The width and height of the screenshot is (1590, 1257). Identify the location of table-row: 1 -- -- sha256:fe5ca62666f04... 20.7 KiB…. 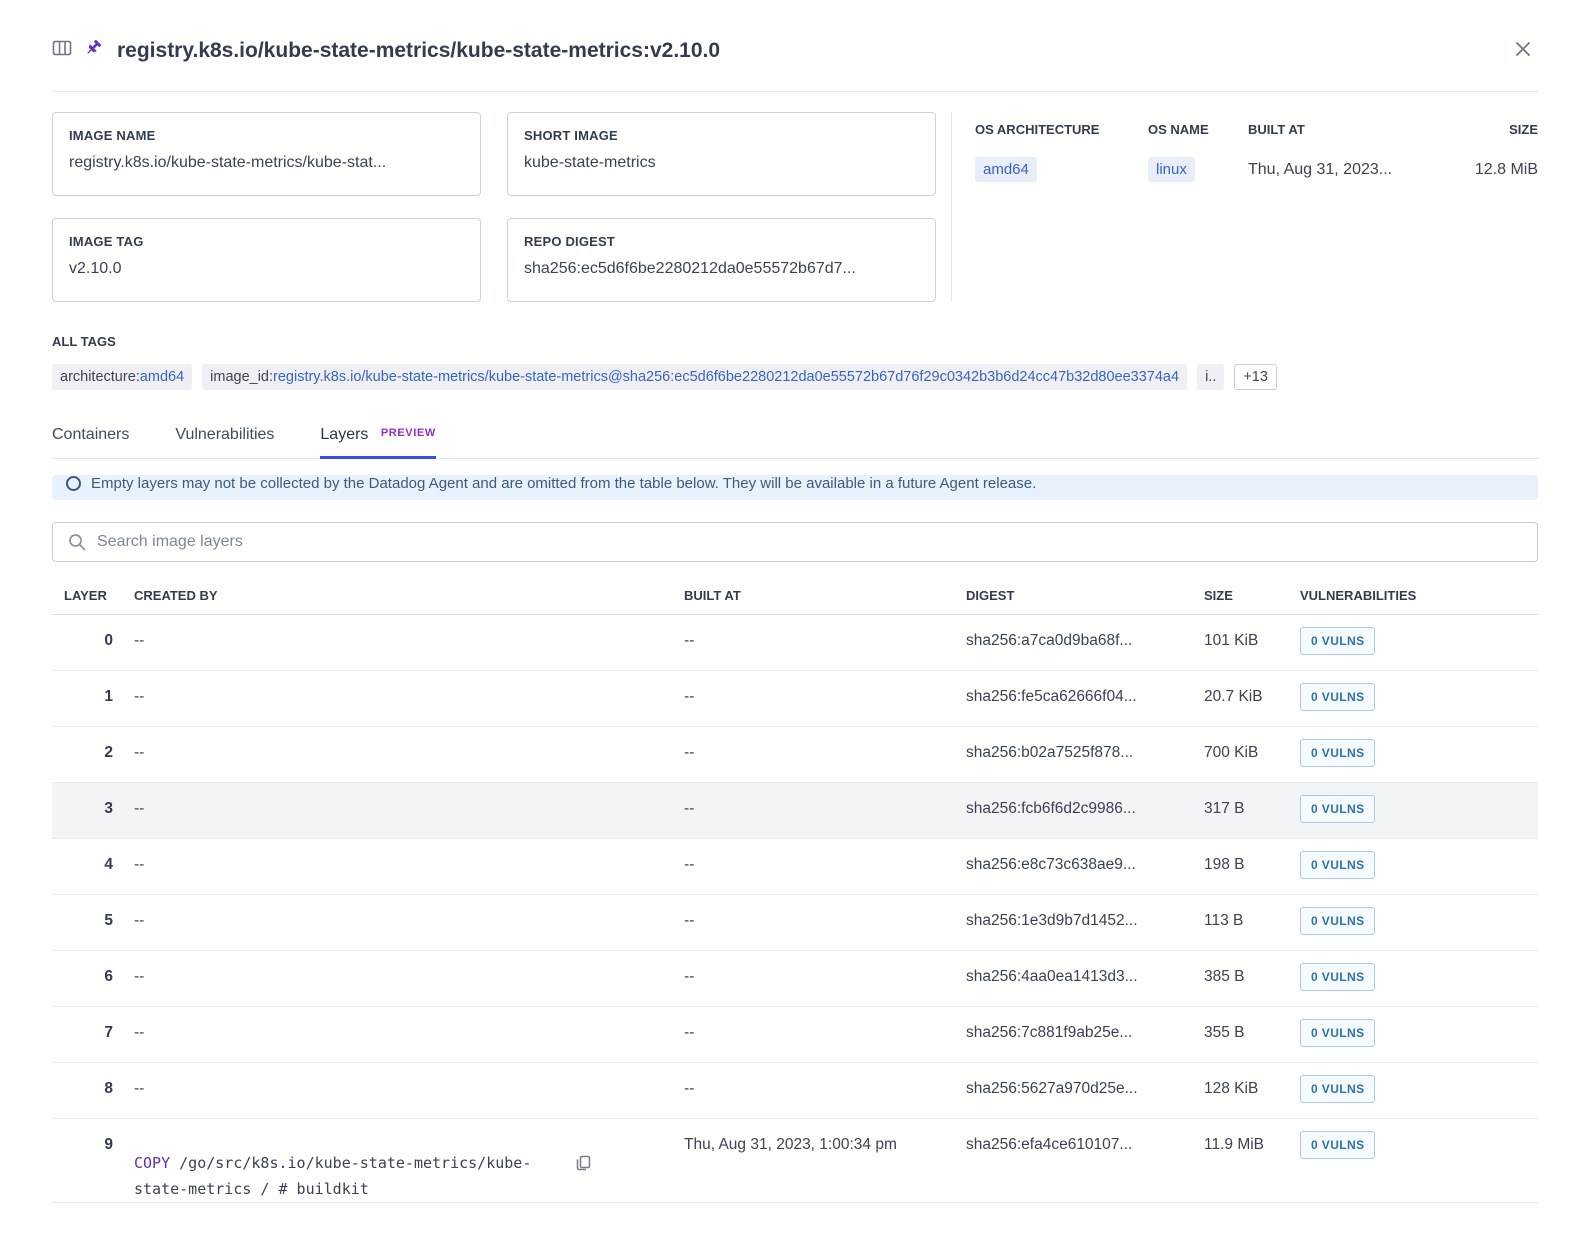
(795, 699).